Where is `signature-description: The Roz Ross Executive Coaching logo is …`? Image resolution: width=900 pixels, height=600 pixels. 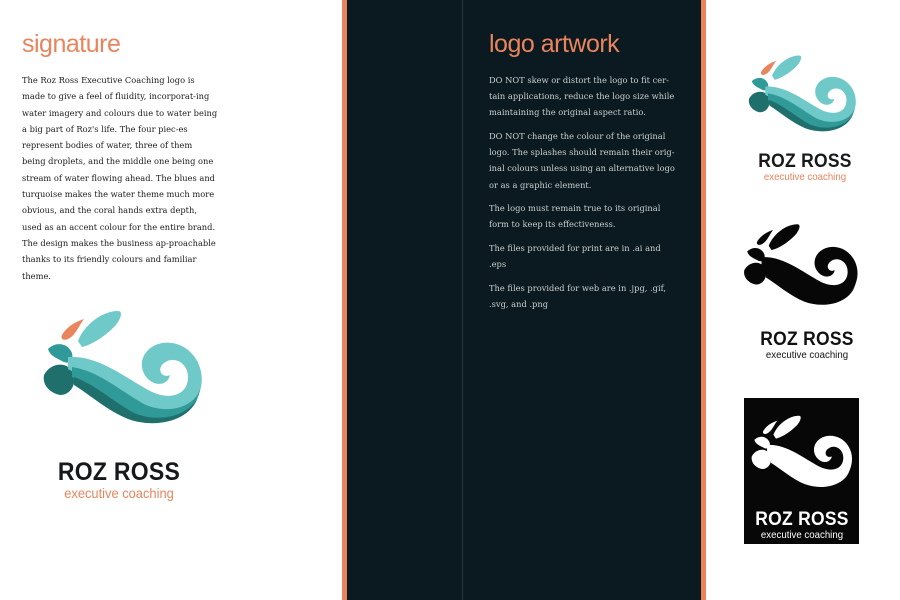 signature-description: The Roz Ross Executive Coaching logo is … is located at coordinates (120, 178).